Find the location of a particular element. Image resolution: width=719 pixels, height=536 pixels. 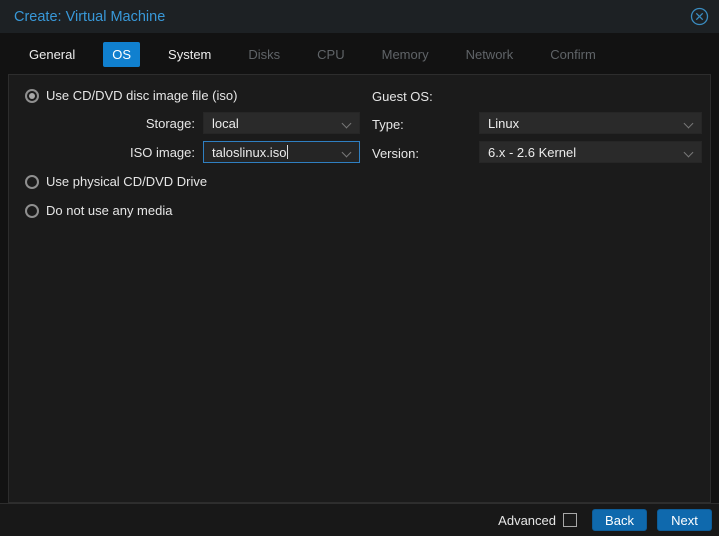

os-version-select: 6.x - 2.6 Kernel is located at coordinates (590, 152).